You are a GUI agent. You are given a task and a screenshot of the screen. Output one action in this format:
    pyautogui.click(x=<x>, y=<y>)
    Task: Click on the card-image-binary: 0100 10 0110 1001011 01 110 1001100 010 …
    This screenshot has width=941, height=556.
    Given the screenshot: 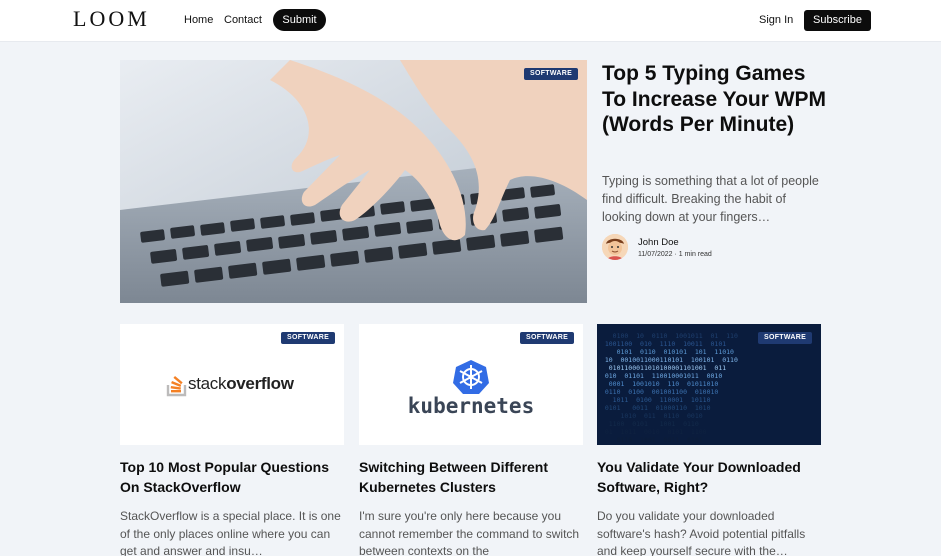 What is the action you would take?
    pyautogui.click(x=709, y=384)
    